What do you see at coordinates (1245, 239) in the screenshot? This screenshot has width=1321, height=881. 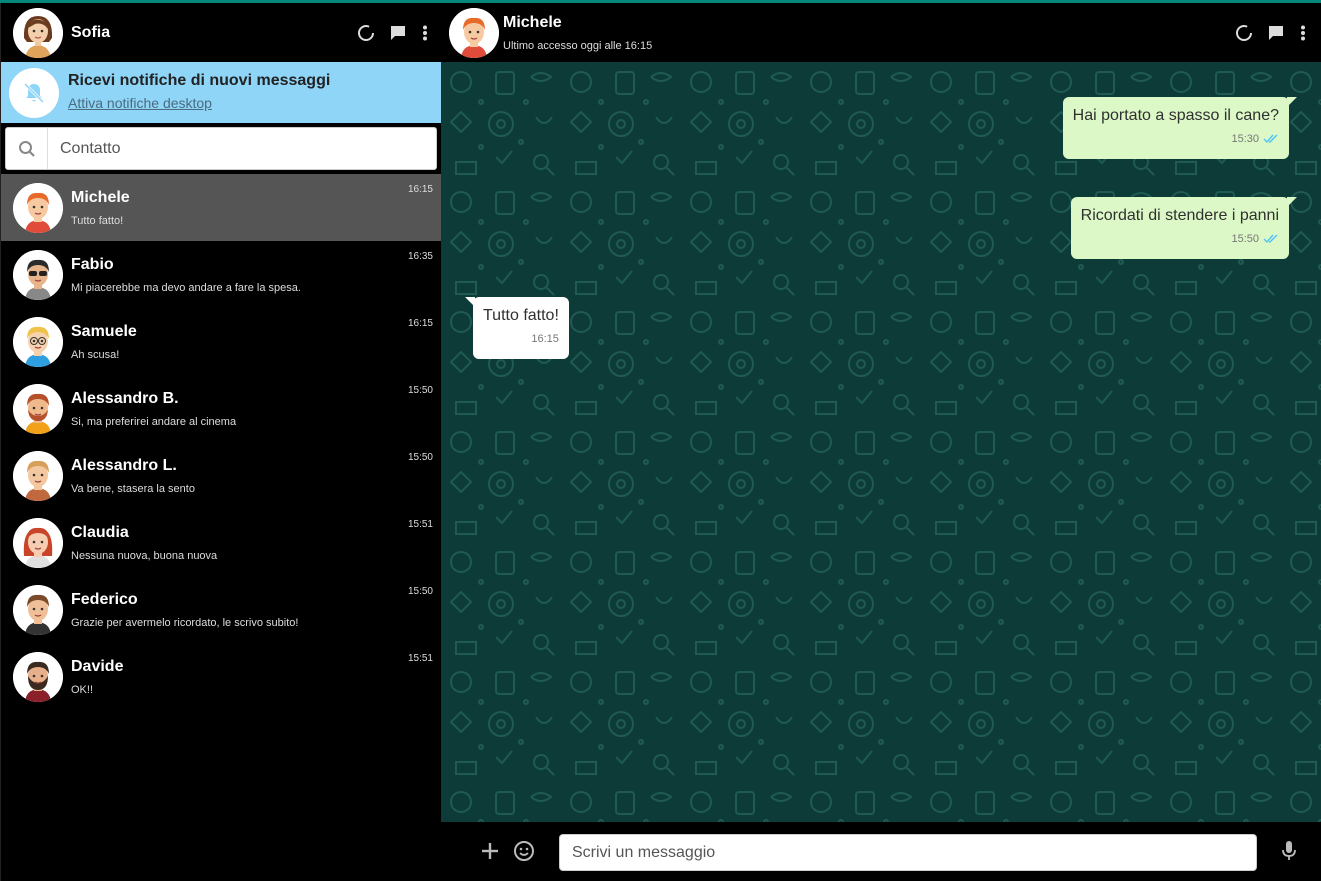 I see `message-time: 15:50` at bounding box center [1245, 239].